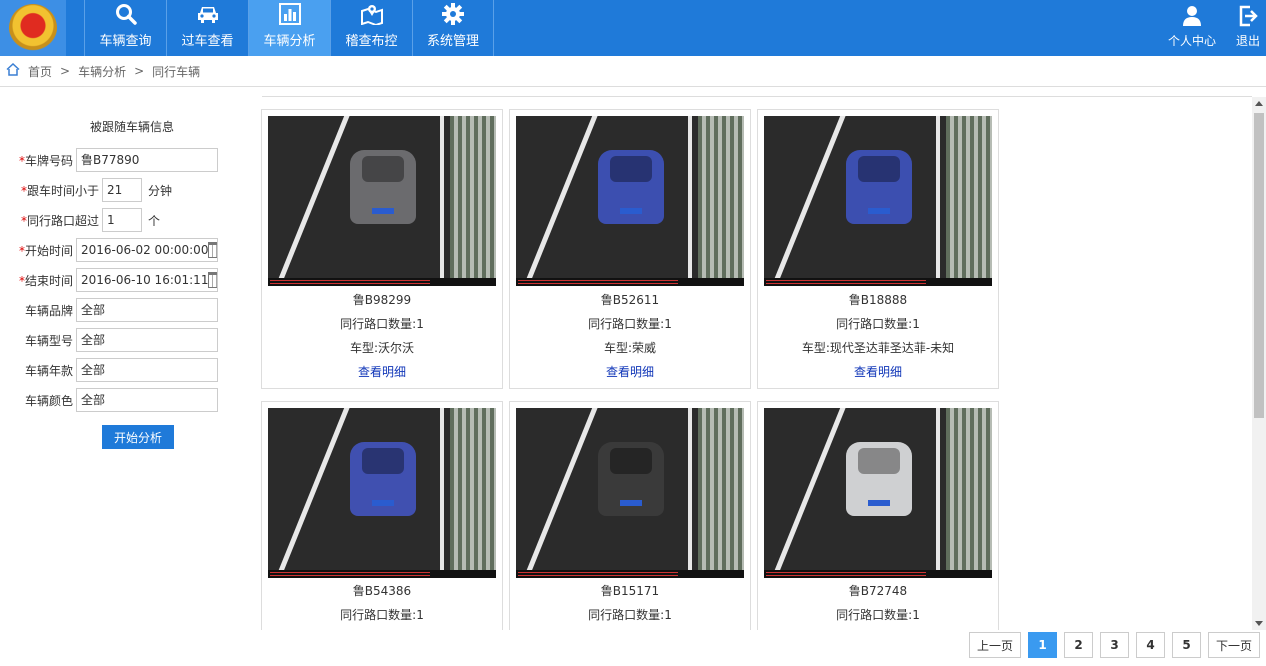 The image size is (1266, 666). Describe the element at coordinates (48, 310) in the screenshot. I see `brand-label: 车辆品牌` at that location.